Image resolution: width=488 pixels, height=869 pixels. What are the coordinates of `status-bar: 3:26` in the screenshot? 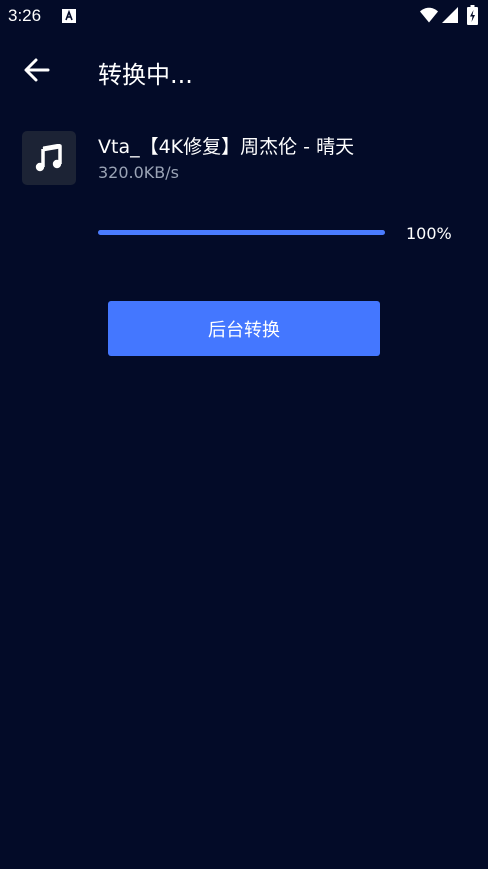 It's located at (244, 17).